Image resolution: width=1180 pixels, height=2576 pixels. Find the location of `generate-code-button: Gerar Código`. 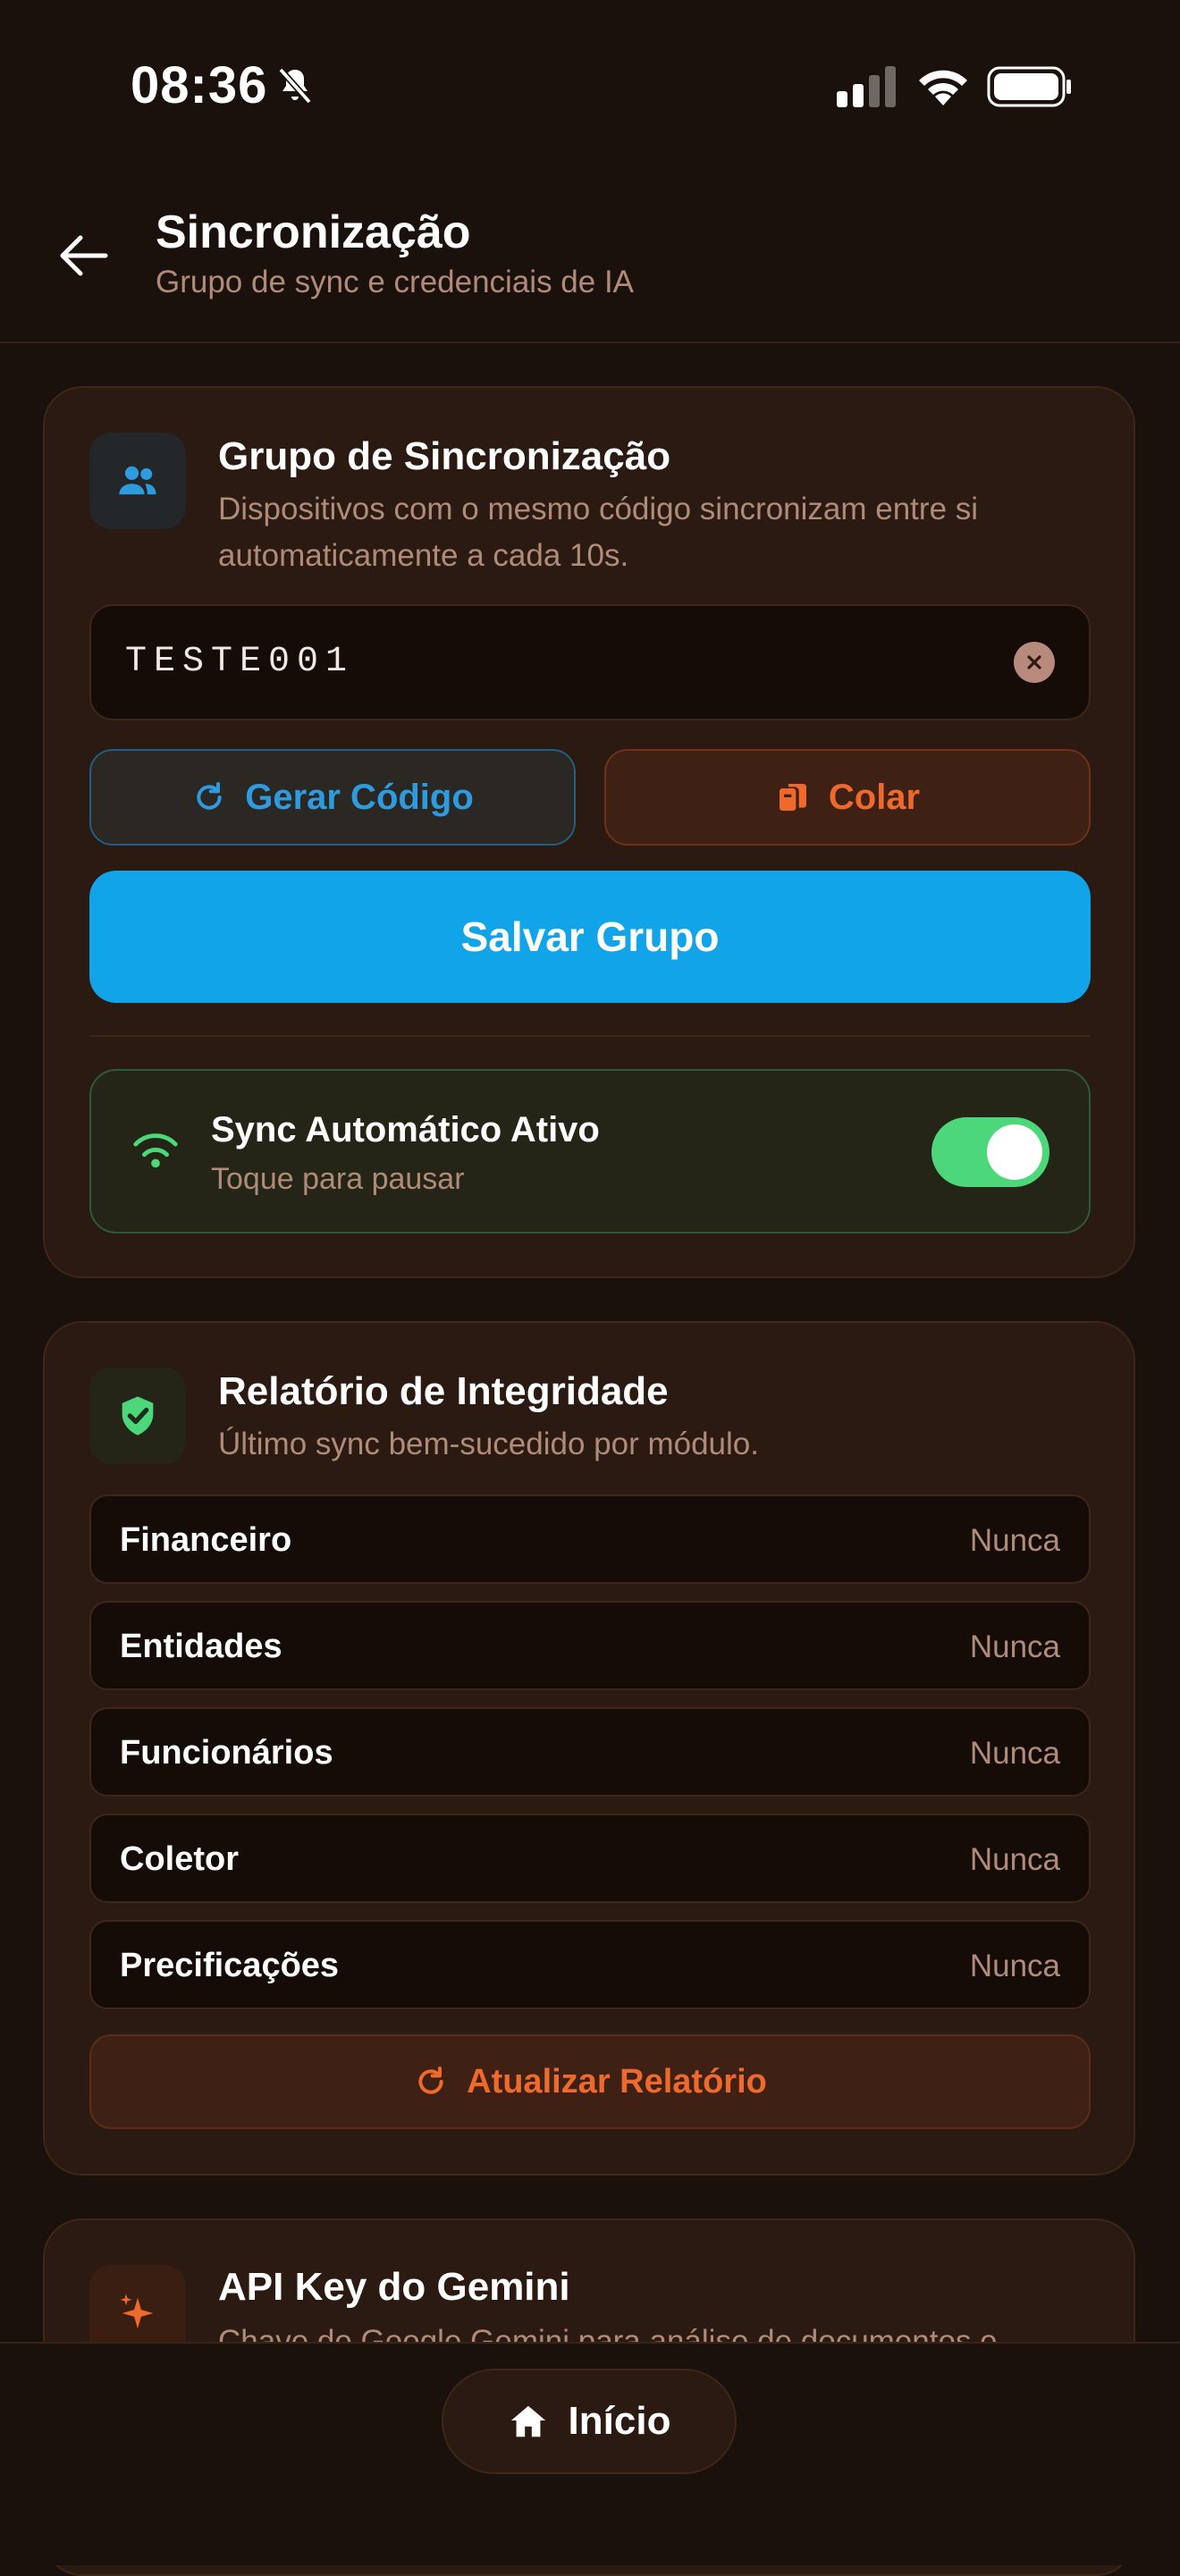

generate-code-button: Gerar Código is located at coordinates (332, 798).